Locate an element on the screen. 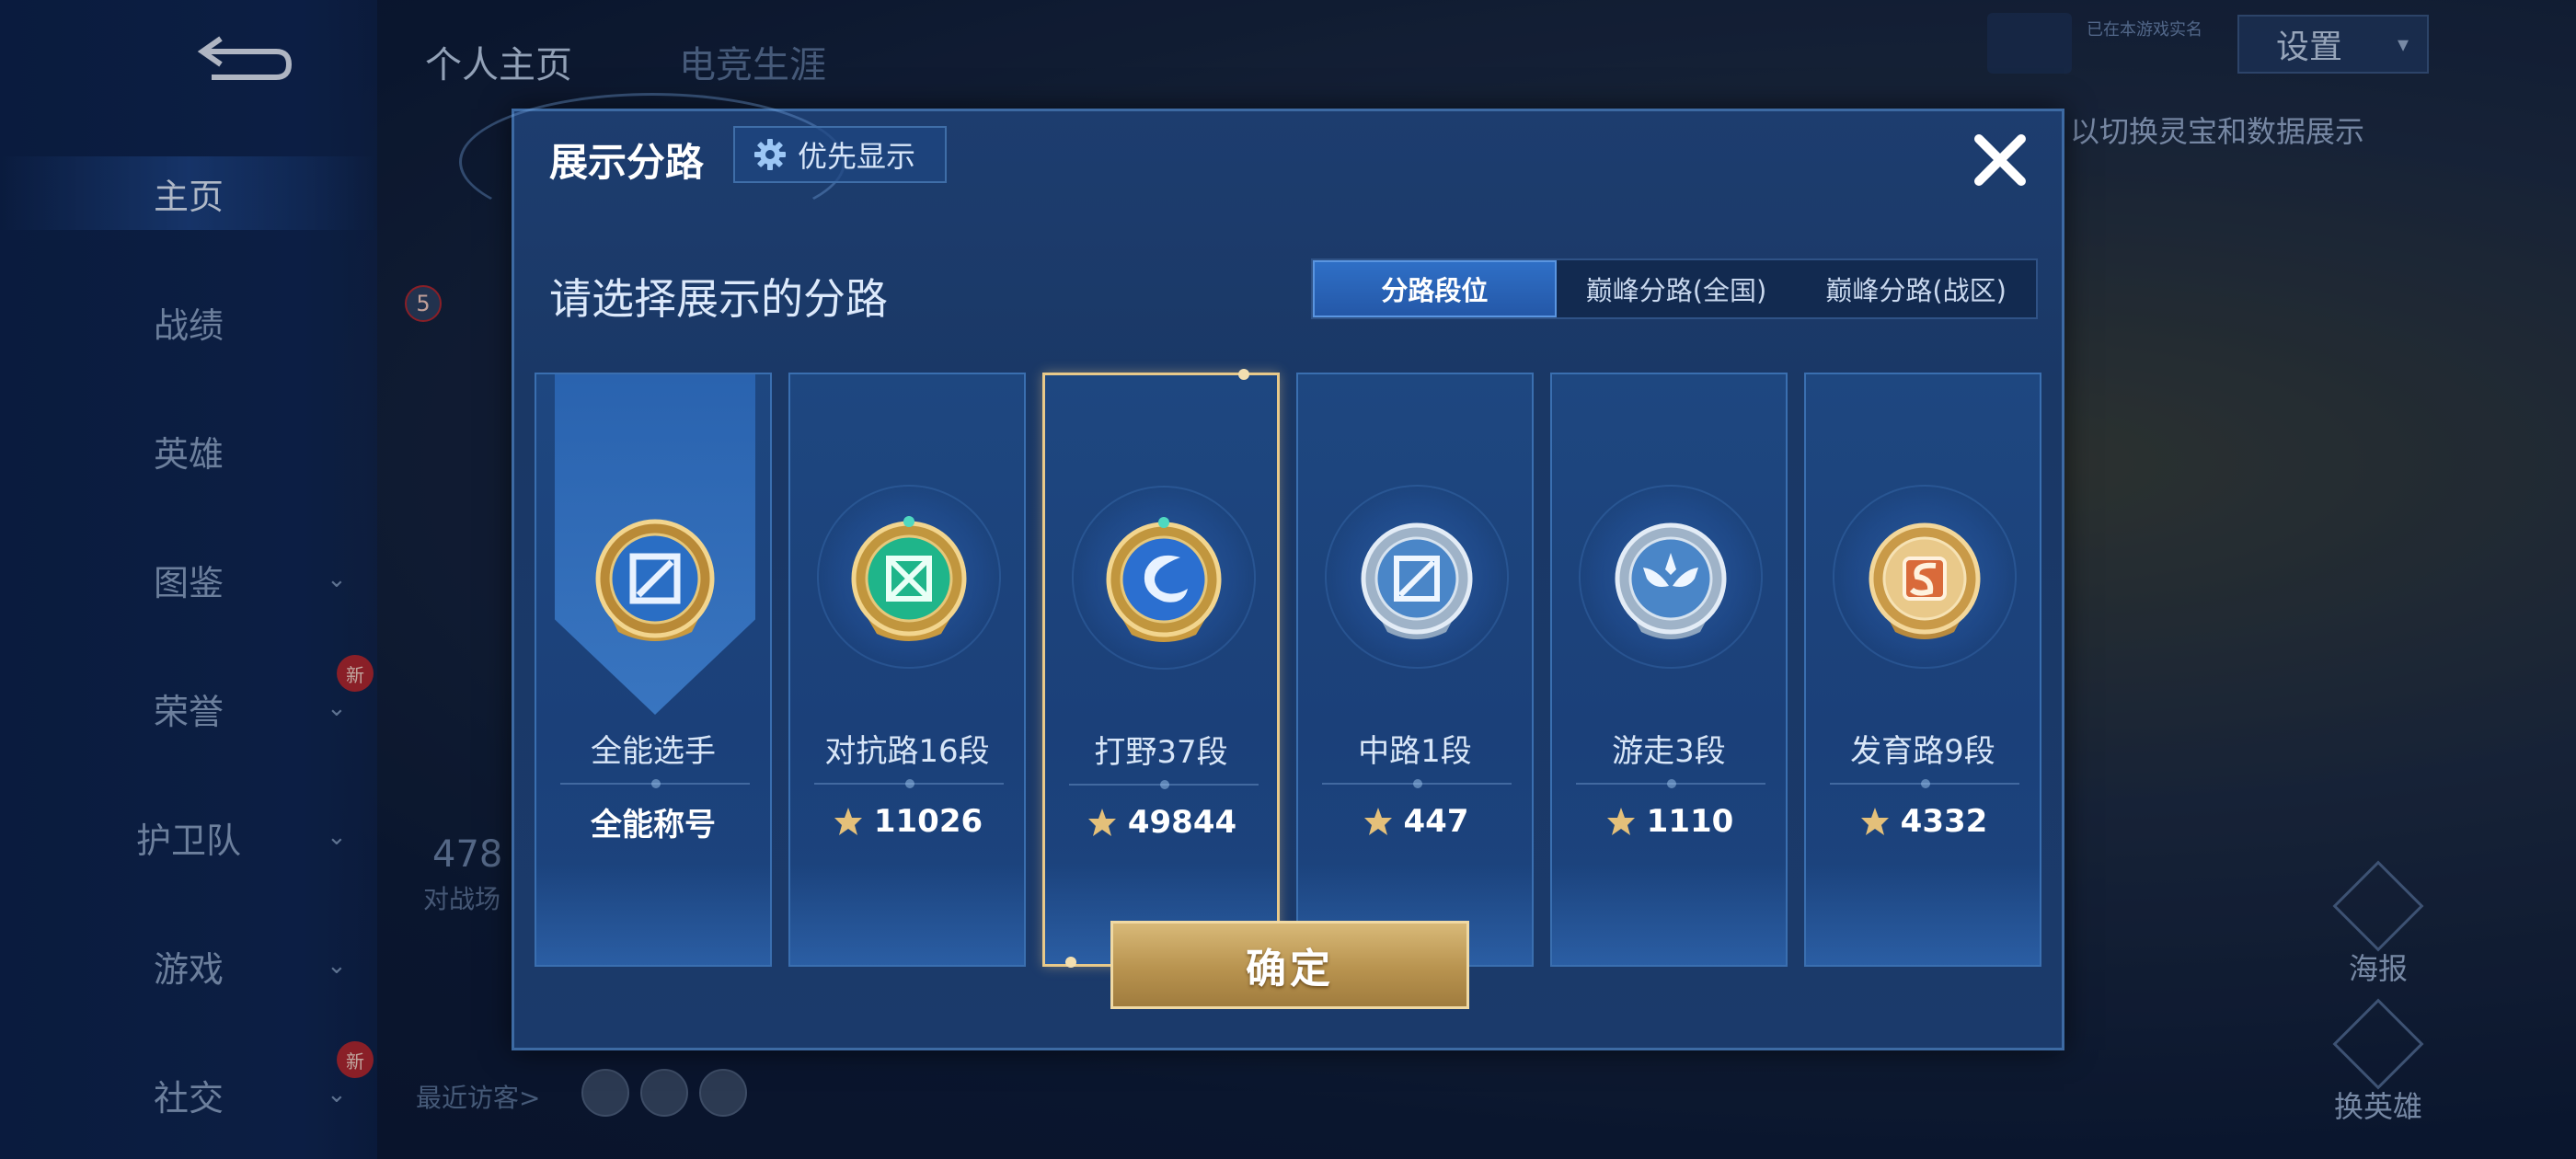 The height and width of the screenshot is (1159, 2576). close-icon is located at coordinates (2000, 160).